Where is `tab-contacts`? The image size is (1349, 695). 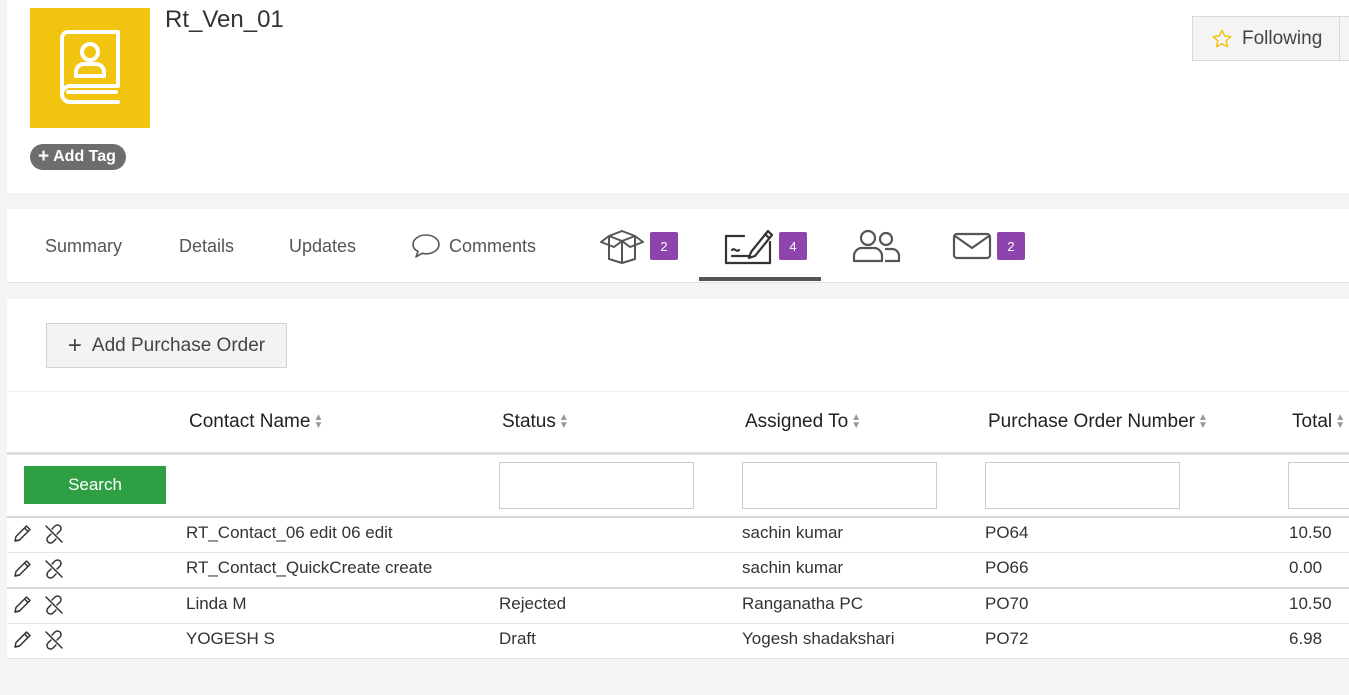
tab-contacts is located at coordinates (877, 246).